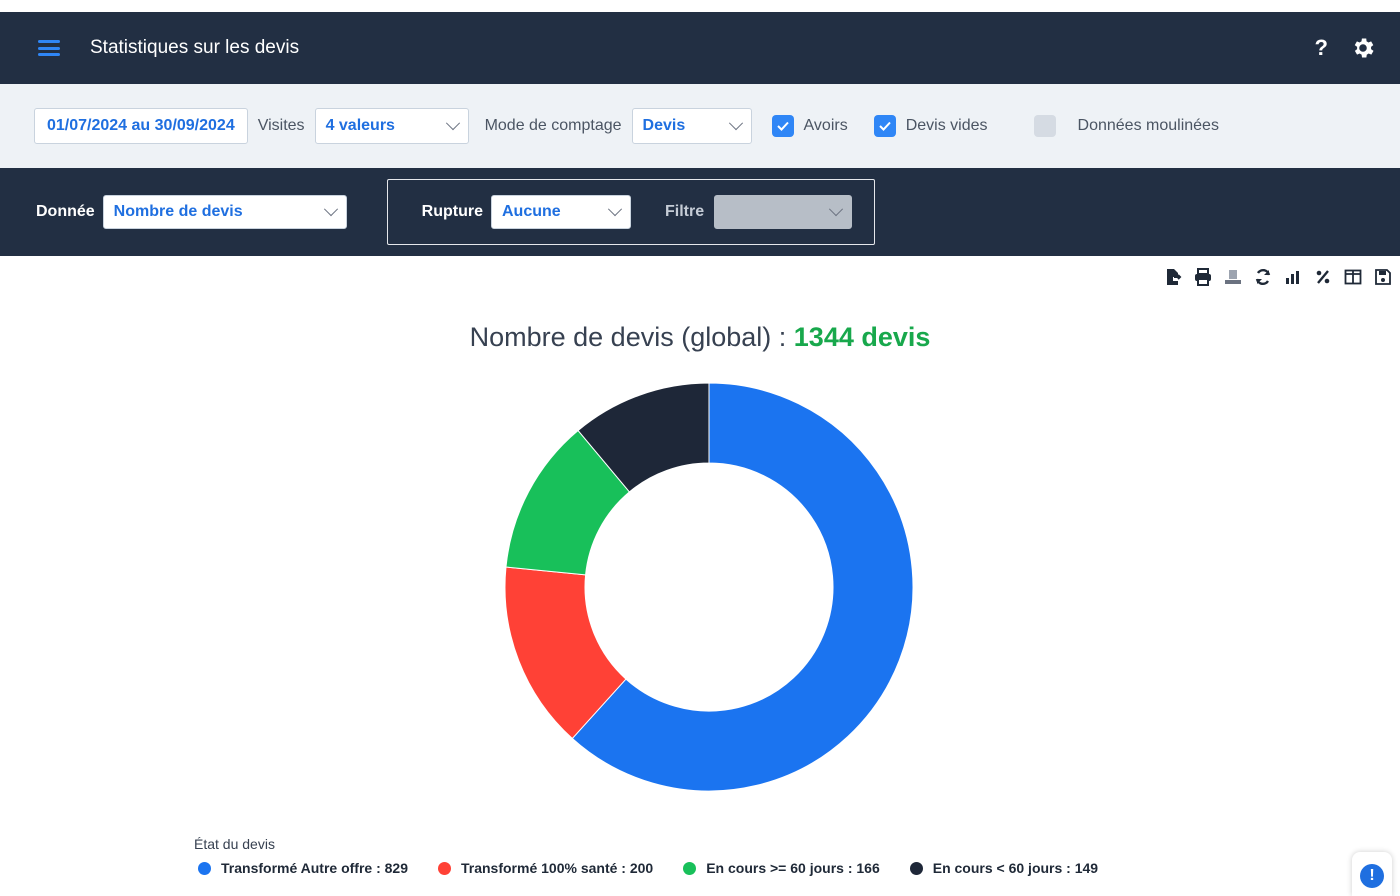  Describe the element at coordinates (628, 337) in the screenshot. I see `chart-title-prefix: Nombre de devis (global) :` at that location.